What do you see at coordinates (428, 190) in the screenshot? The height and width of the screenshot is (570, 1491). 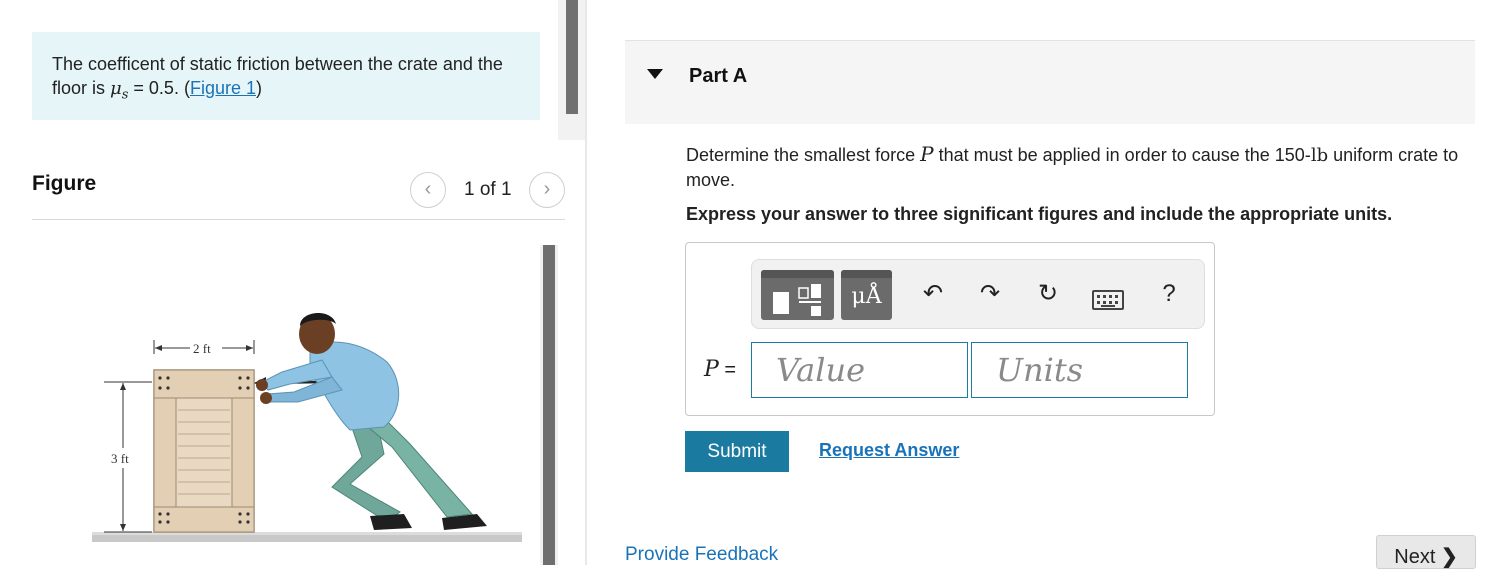 I see `chevron-left-icon: ‹` at bounding box center [428, 190].